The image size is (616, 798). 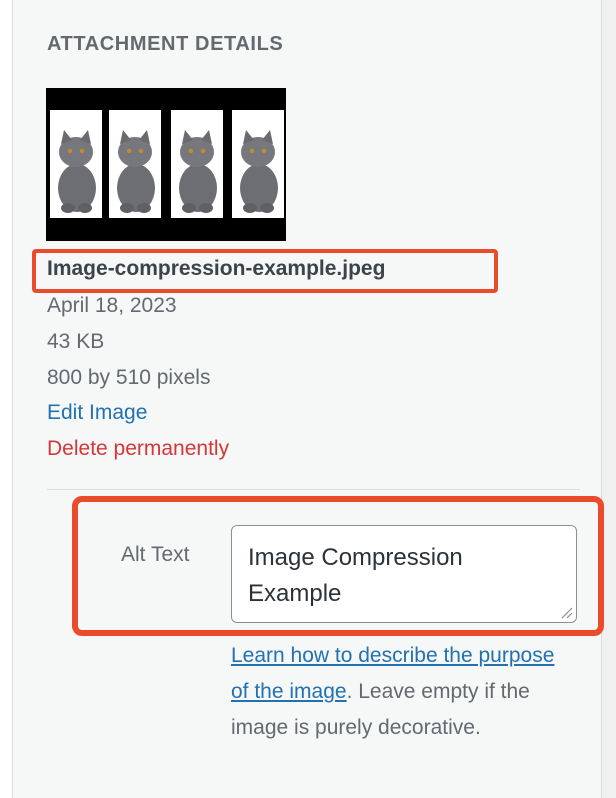 What do you see at coordinates (166, 164) in the screenshot?
I see `attachment-thumbnail` at bounding box center [166, 164].